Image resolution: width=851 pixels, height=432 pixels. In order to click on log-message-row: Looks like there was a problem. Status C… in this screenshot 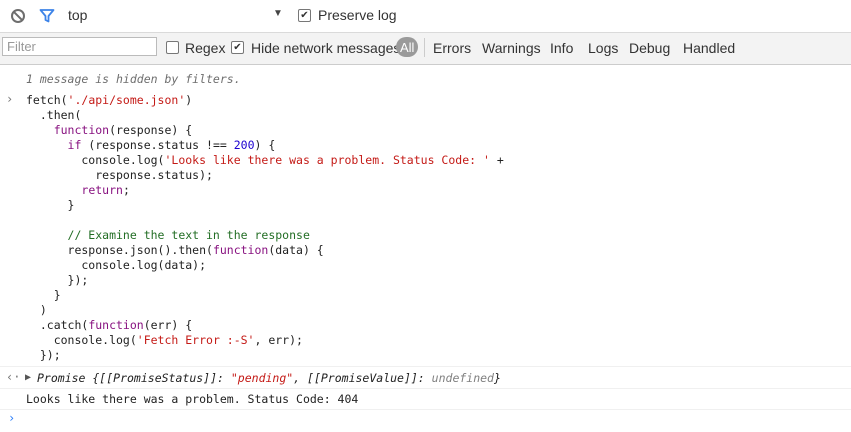, I will do `click(425, 399)`.